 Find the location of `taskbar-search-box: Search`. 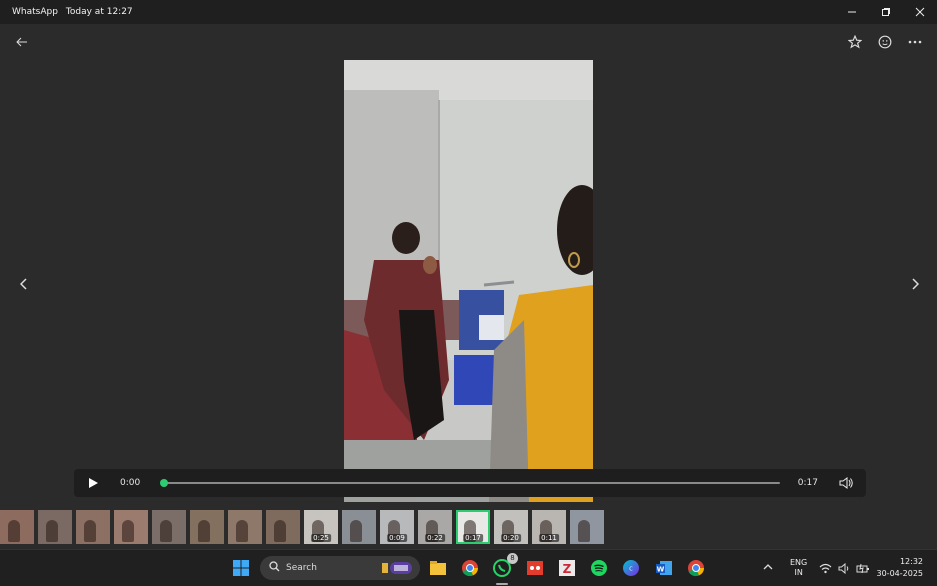

taskbar-search-box: Search is located at coordinates (340, 568).